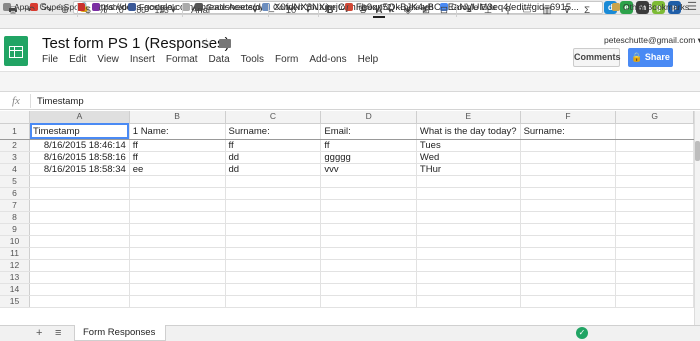  Describe the element at coordinates (15, 301) in the screenshot. I see `row-header: 15` at that location.